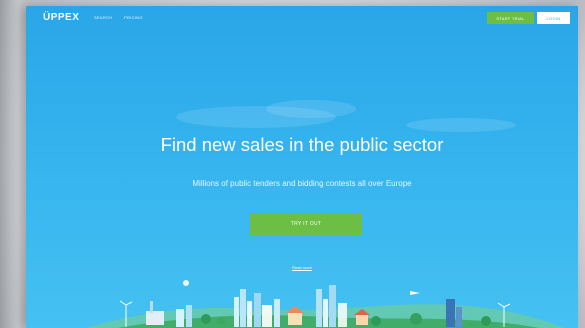 This screenshot has height=328, width=585. What do you see at coordinates (103, 17) in the screenshot?
I see `nav-link-search: SEARCH` at bounding box center [103, 17].